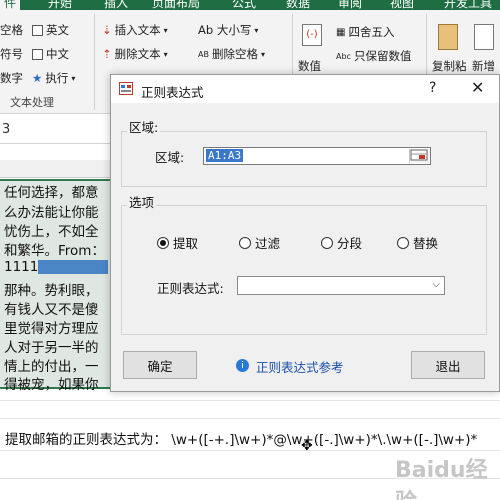 This screenshot has width=500, height=500. Describe the element at coordinates (300, 366) in the screenshot. I see `regex-reference-link: 正则表达式参考` at that location.